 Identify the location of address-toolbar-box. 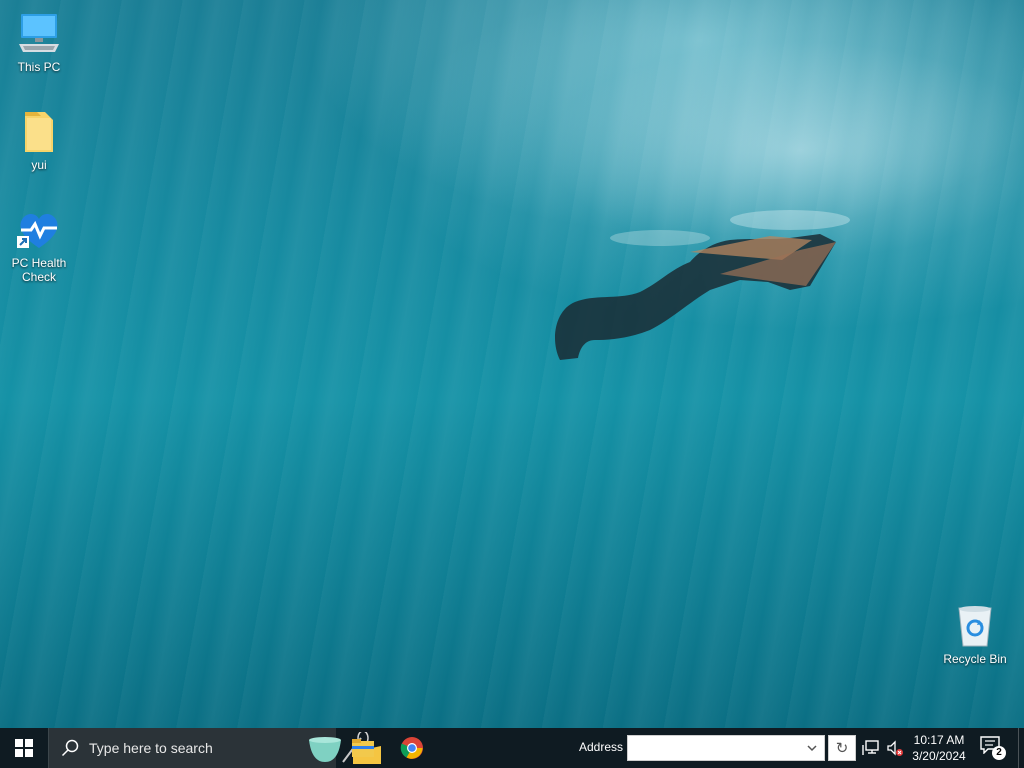
(726, 748).